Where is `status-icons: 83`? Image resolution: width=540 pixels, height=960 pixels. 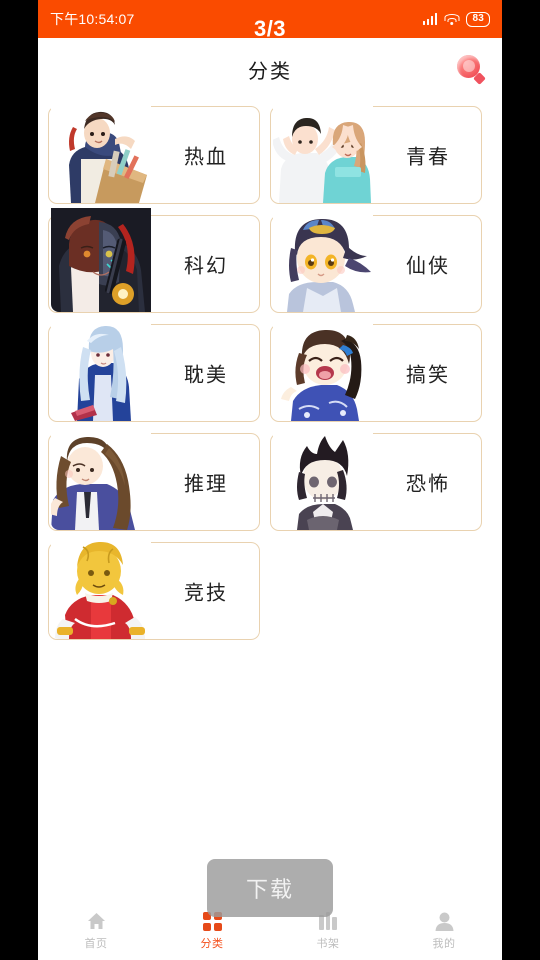
status-icons: 83 is located at coordinates (456, 19).